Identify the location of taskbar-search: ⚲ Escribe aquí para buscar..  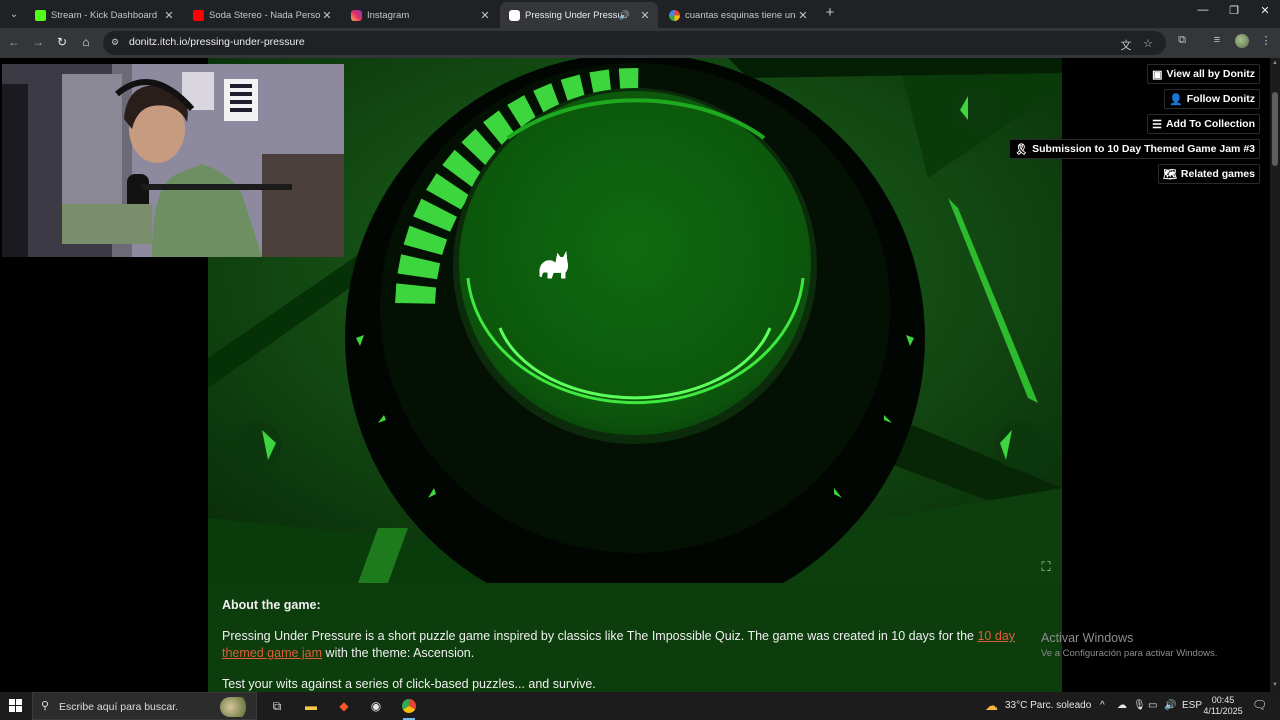
(144, 706).